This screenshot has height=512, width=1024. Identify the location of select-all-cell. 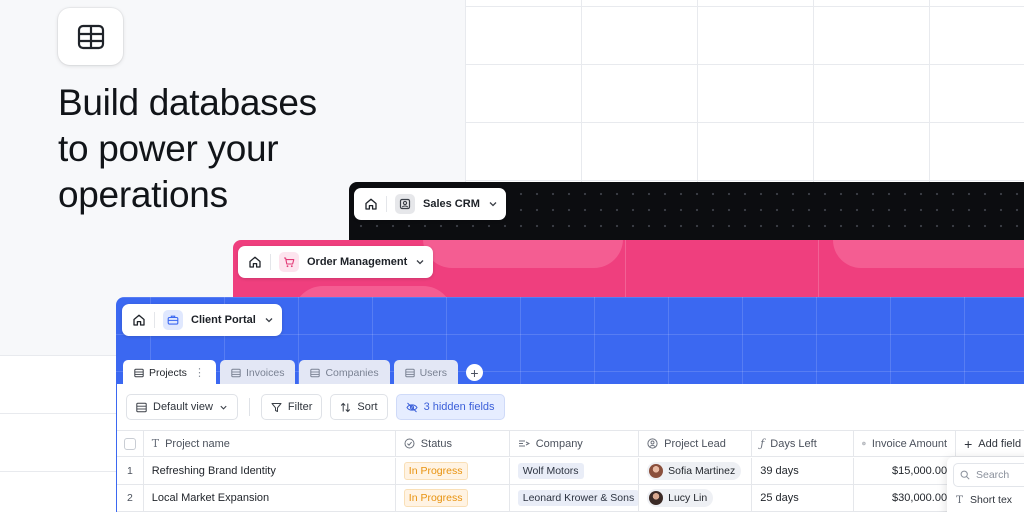
(130, 443).